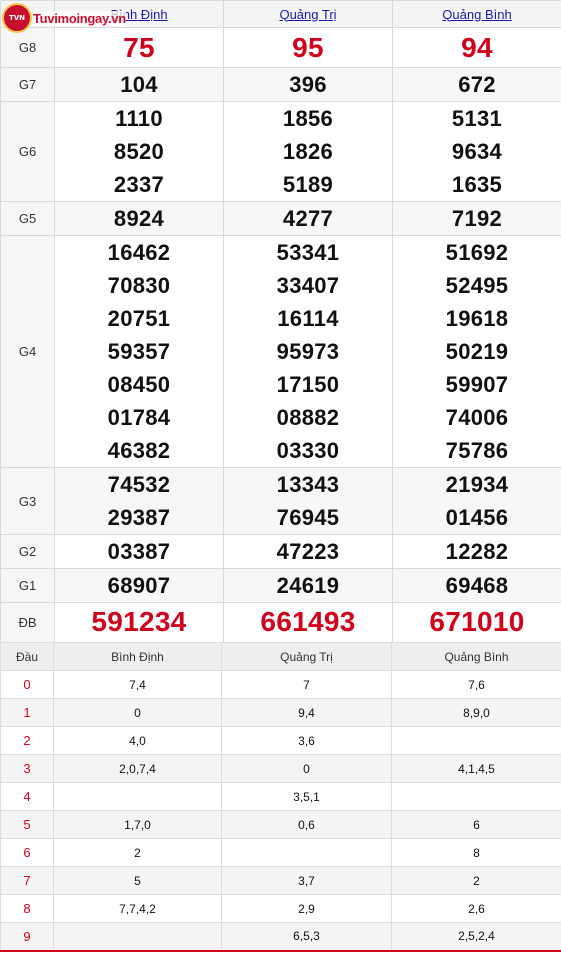 The height and width of the screenshot is (953, 561). What do you see at coordinates (139, 517) in the screenshot?
I see `prize-number: 29387` at bounding box center [139, 517].